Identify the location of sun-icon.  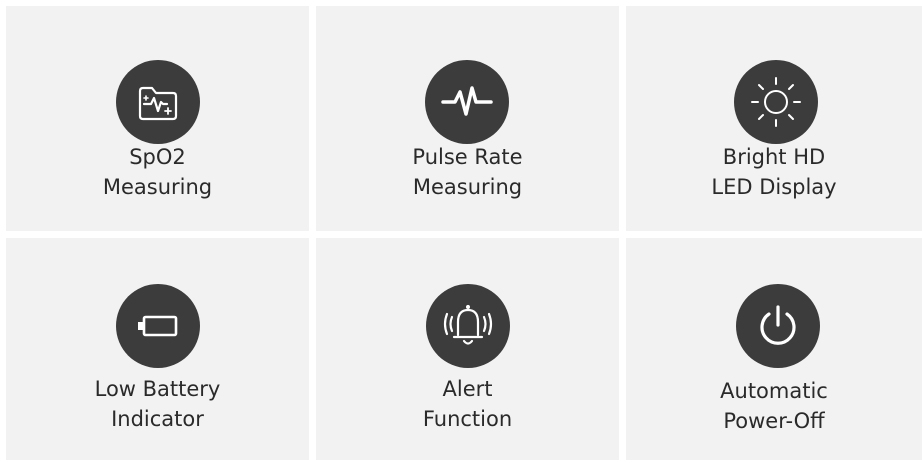
(776, 102).